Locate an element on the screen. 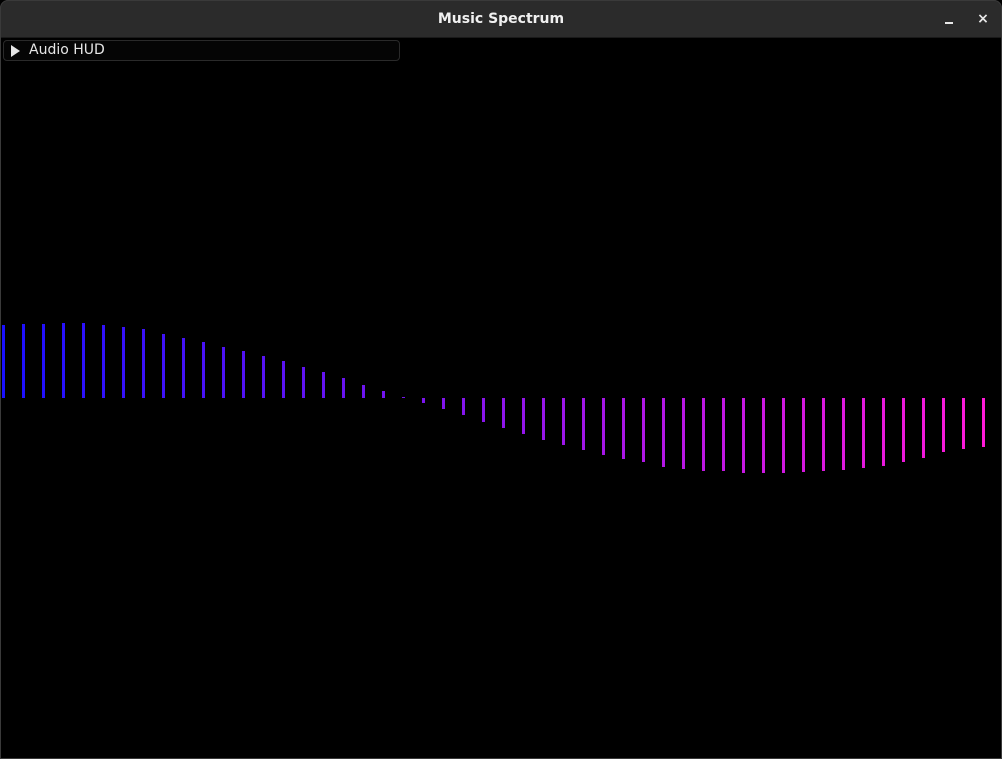 This screenshot has height=759, width=1002. minimize-button is located at coordinates (949, 19).